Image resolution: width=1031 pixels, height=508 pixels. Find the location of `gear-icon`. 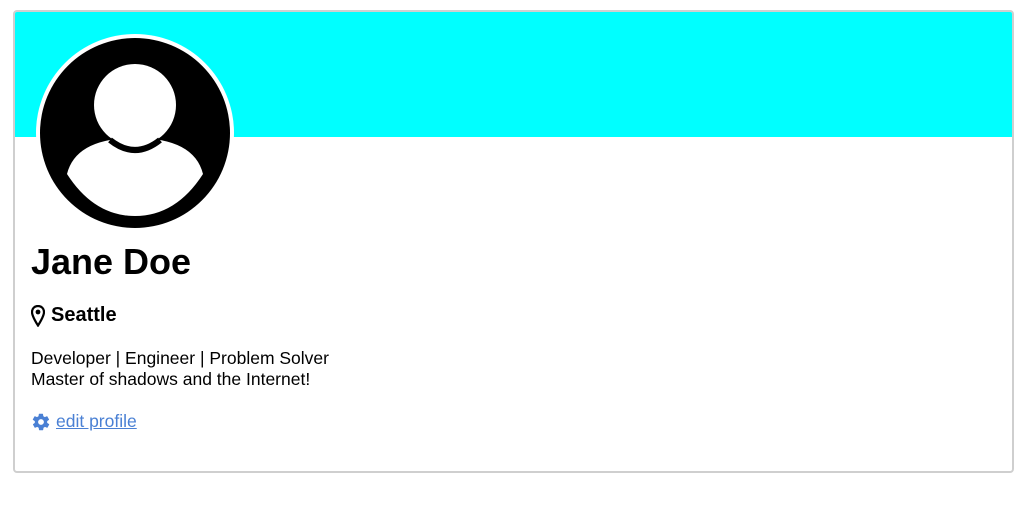

gear-icon is located at coordinates (41, 421).